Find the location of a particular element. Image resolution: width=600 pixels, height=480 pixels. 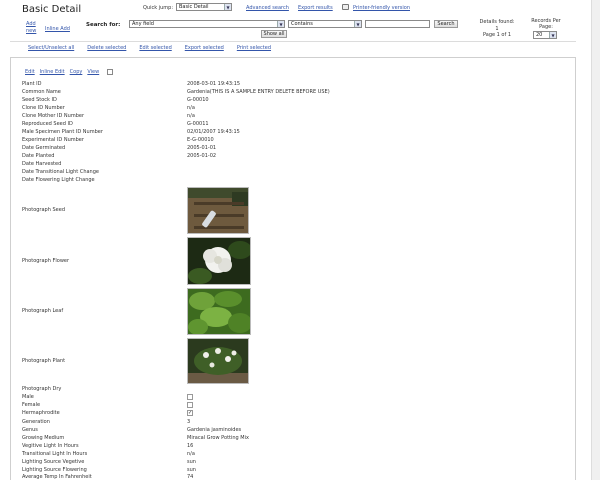

field-label: Generation is located at coordinates (36, 422).